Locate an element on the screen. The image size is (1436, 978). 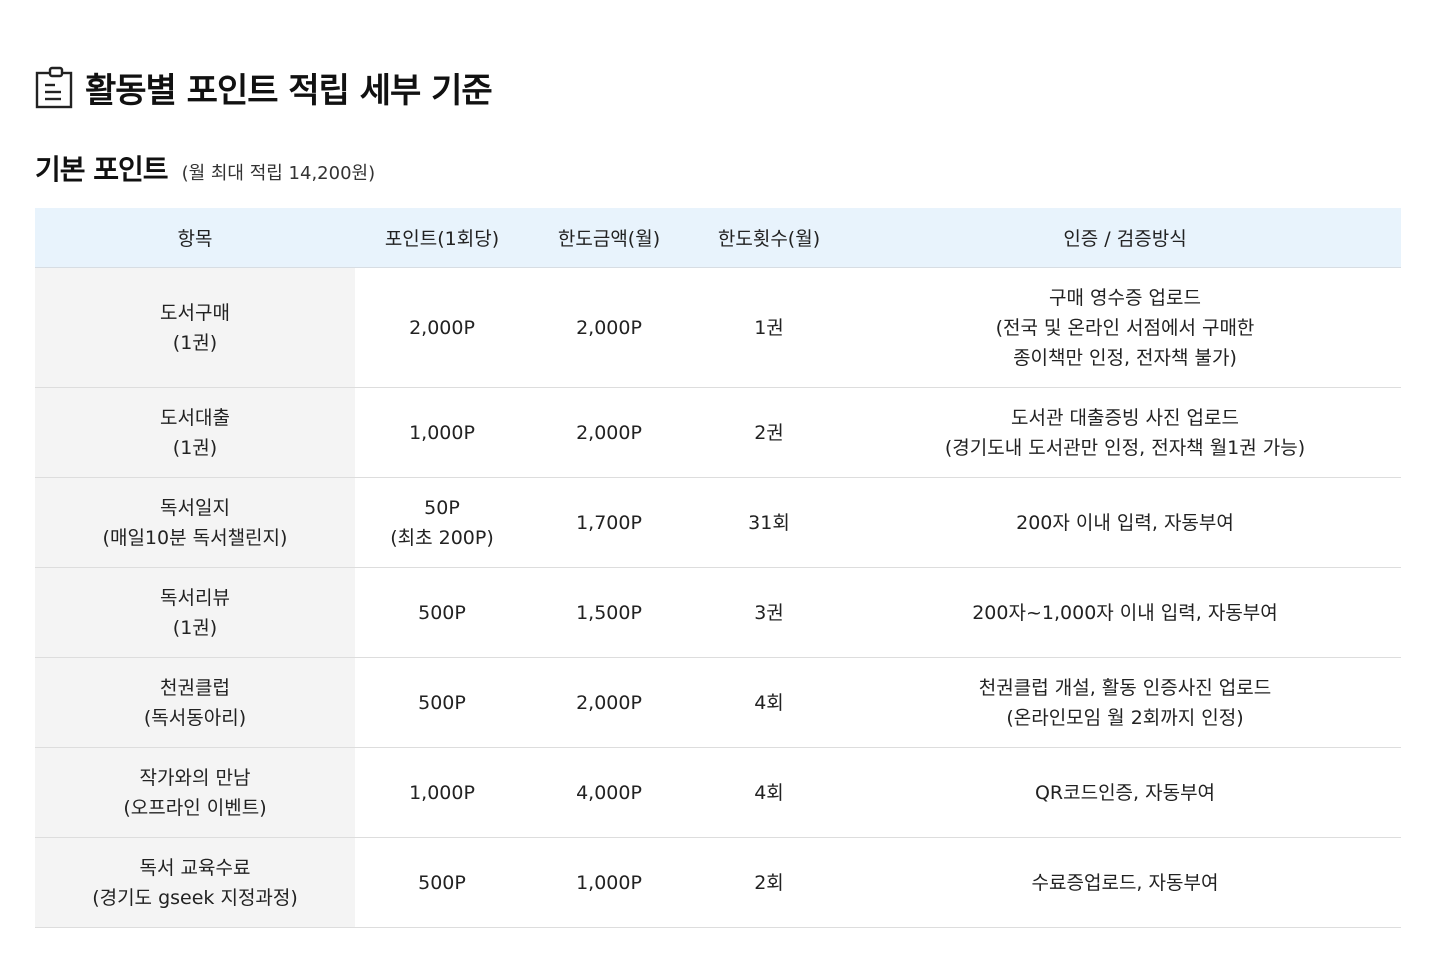
cell-method: 200자~1,000자 이내 입력, 자동부여 is located at coordinates (1125, 612).